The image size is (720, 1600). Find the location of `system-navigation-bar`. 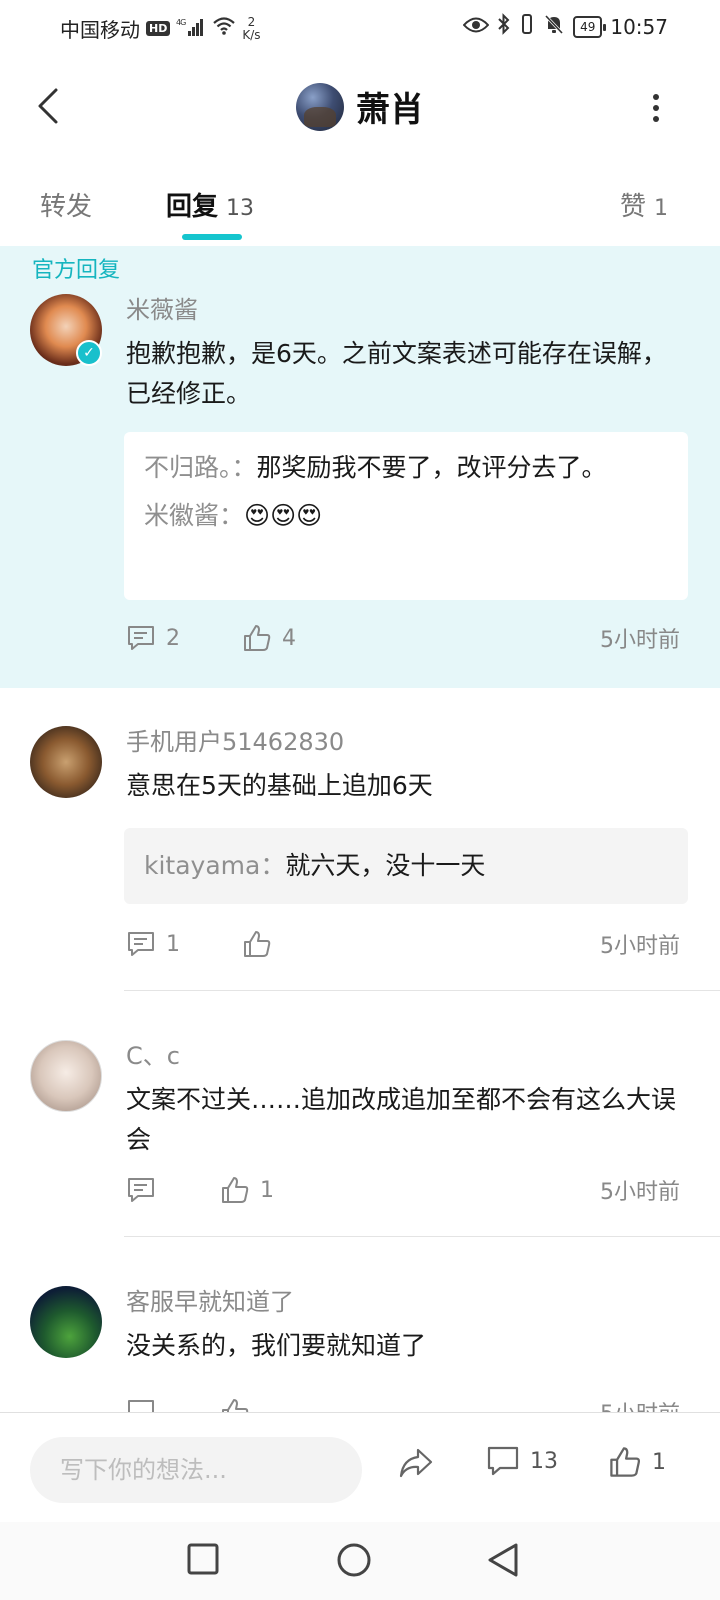

system-navigation-bar is located at coordinates (360, 1561).